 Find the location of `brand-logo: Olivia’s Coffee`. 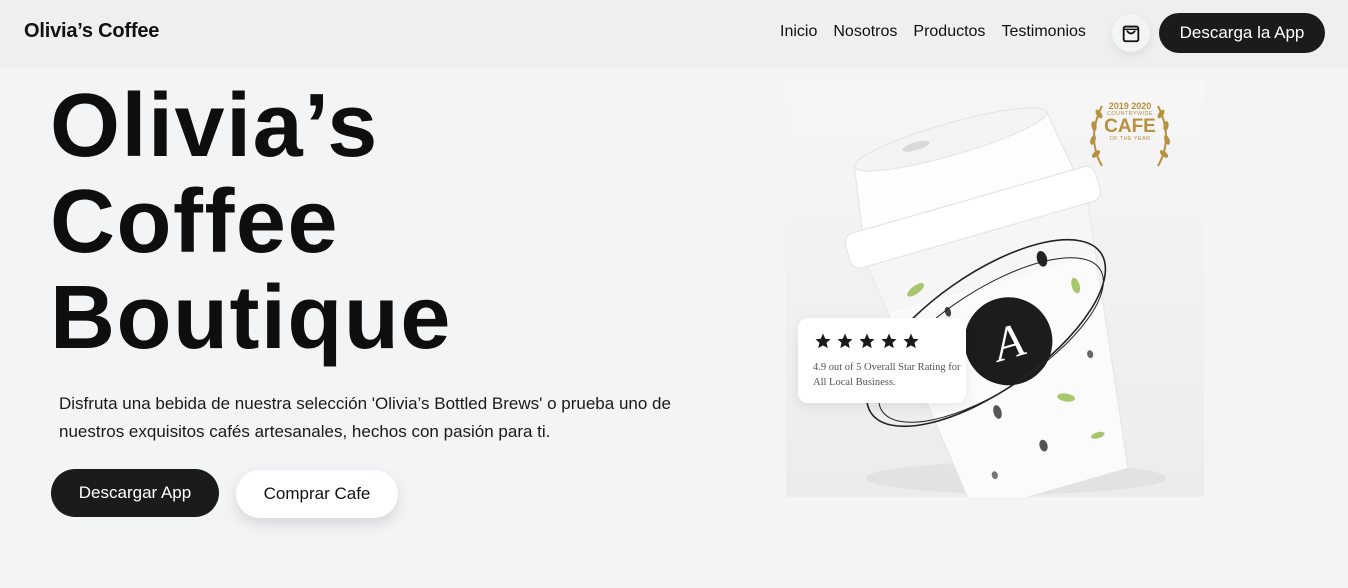

brand-logo: Olivia’s Coffee is located at coordinates (91, 31).